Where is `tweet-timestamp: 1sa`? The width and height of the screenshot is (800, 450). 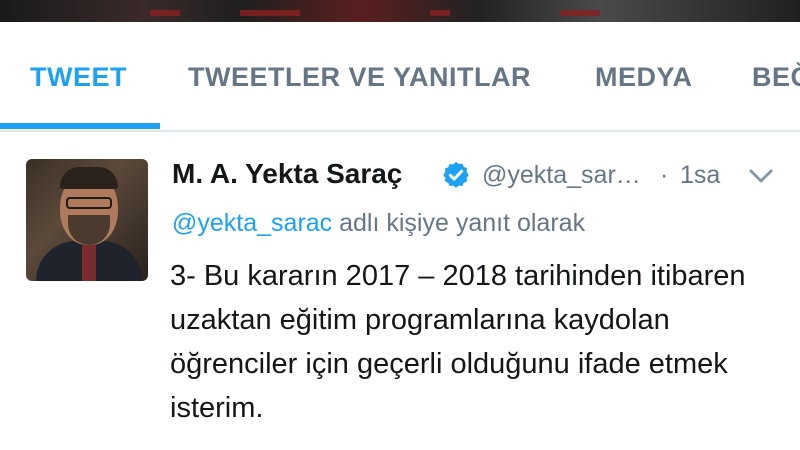
tweet-timestamp: 1sa is located at coordinates (700, 175).